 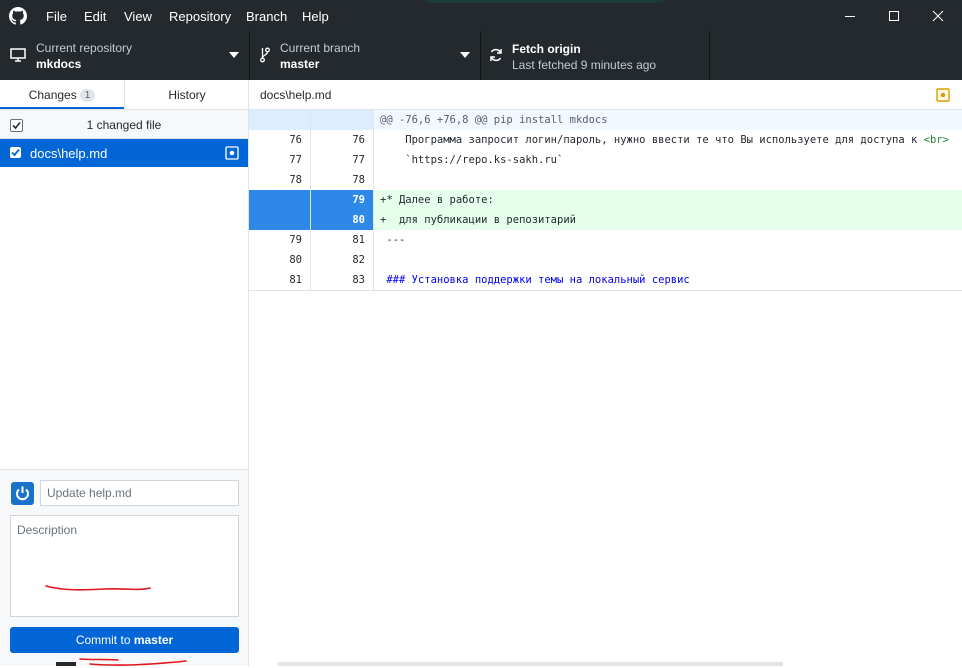 I want to click on commit-description-input, so click(x=124, y=566).